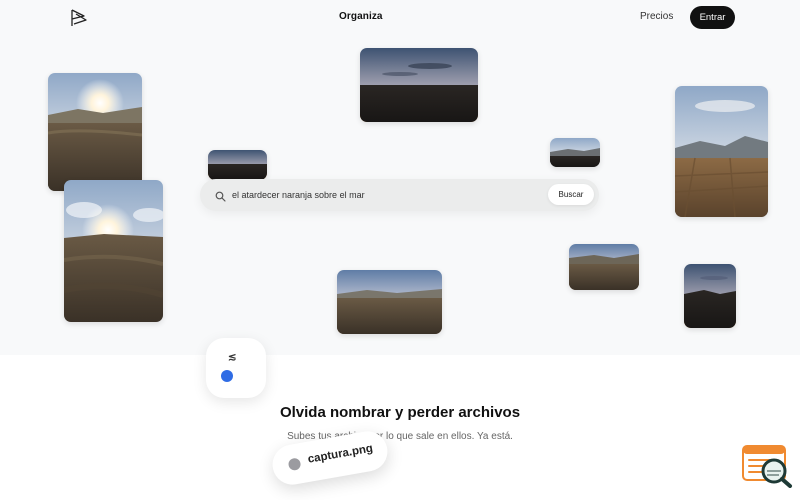 This screenshot has width=800, height=500. I want to click on search-button: Buscar, so click(571, 194).